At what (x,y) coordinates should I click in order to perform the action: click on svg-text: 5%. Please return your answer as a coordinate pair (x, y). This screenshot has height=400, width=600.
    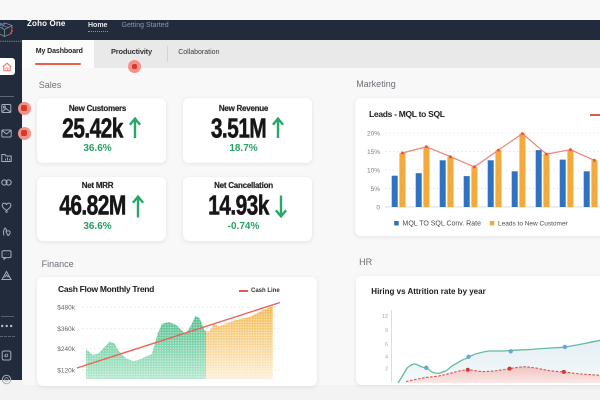
    Looking at the image, I should click on (376, 189).